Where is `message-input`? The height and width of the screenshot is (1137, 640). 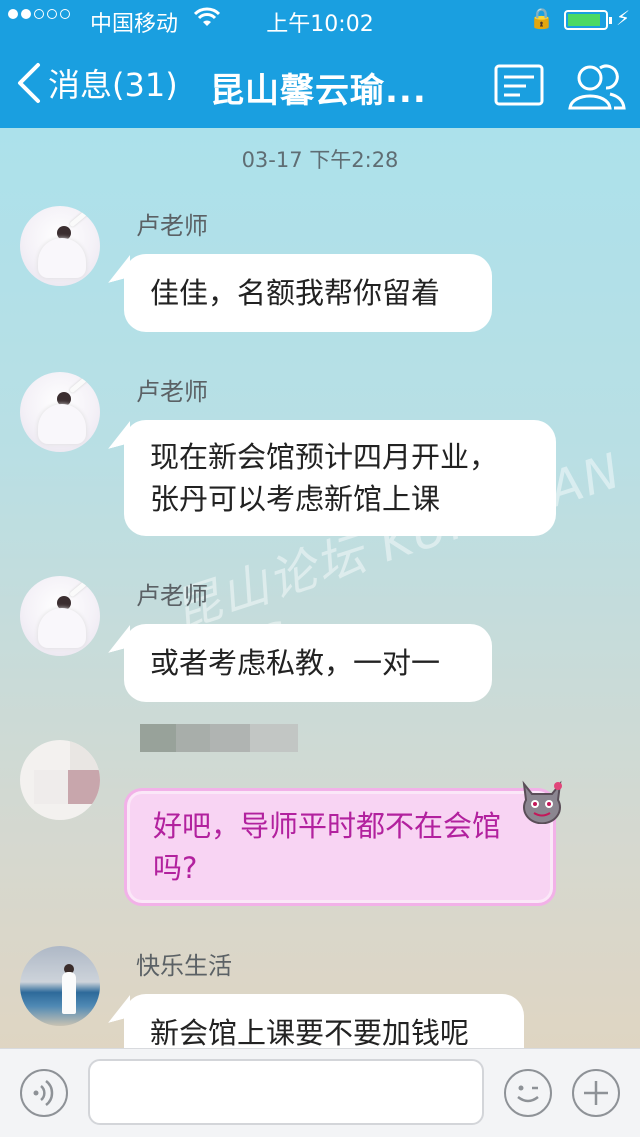
message-input is located at coordinates (286, 1092).